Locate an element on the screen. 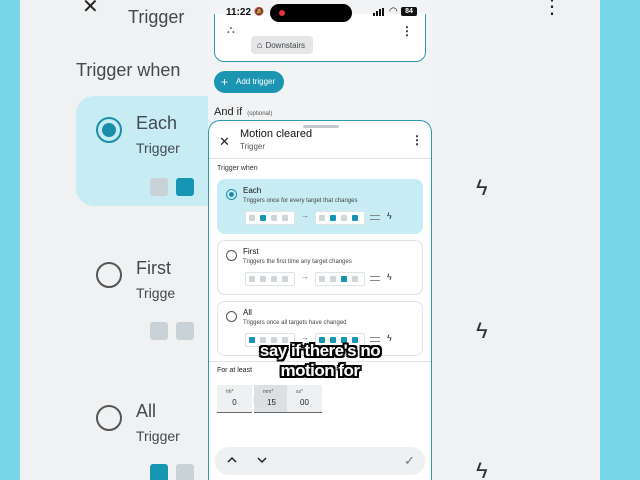 The width and height of the screenshot is (640, 480). bg-all: All is located at coordinates (146, 411).